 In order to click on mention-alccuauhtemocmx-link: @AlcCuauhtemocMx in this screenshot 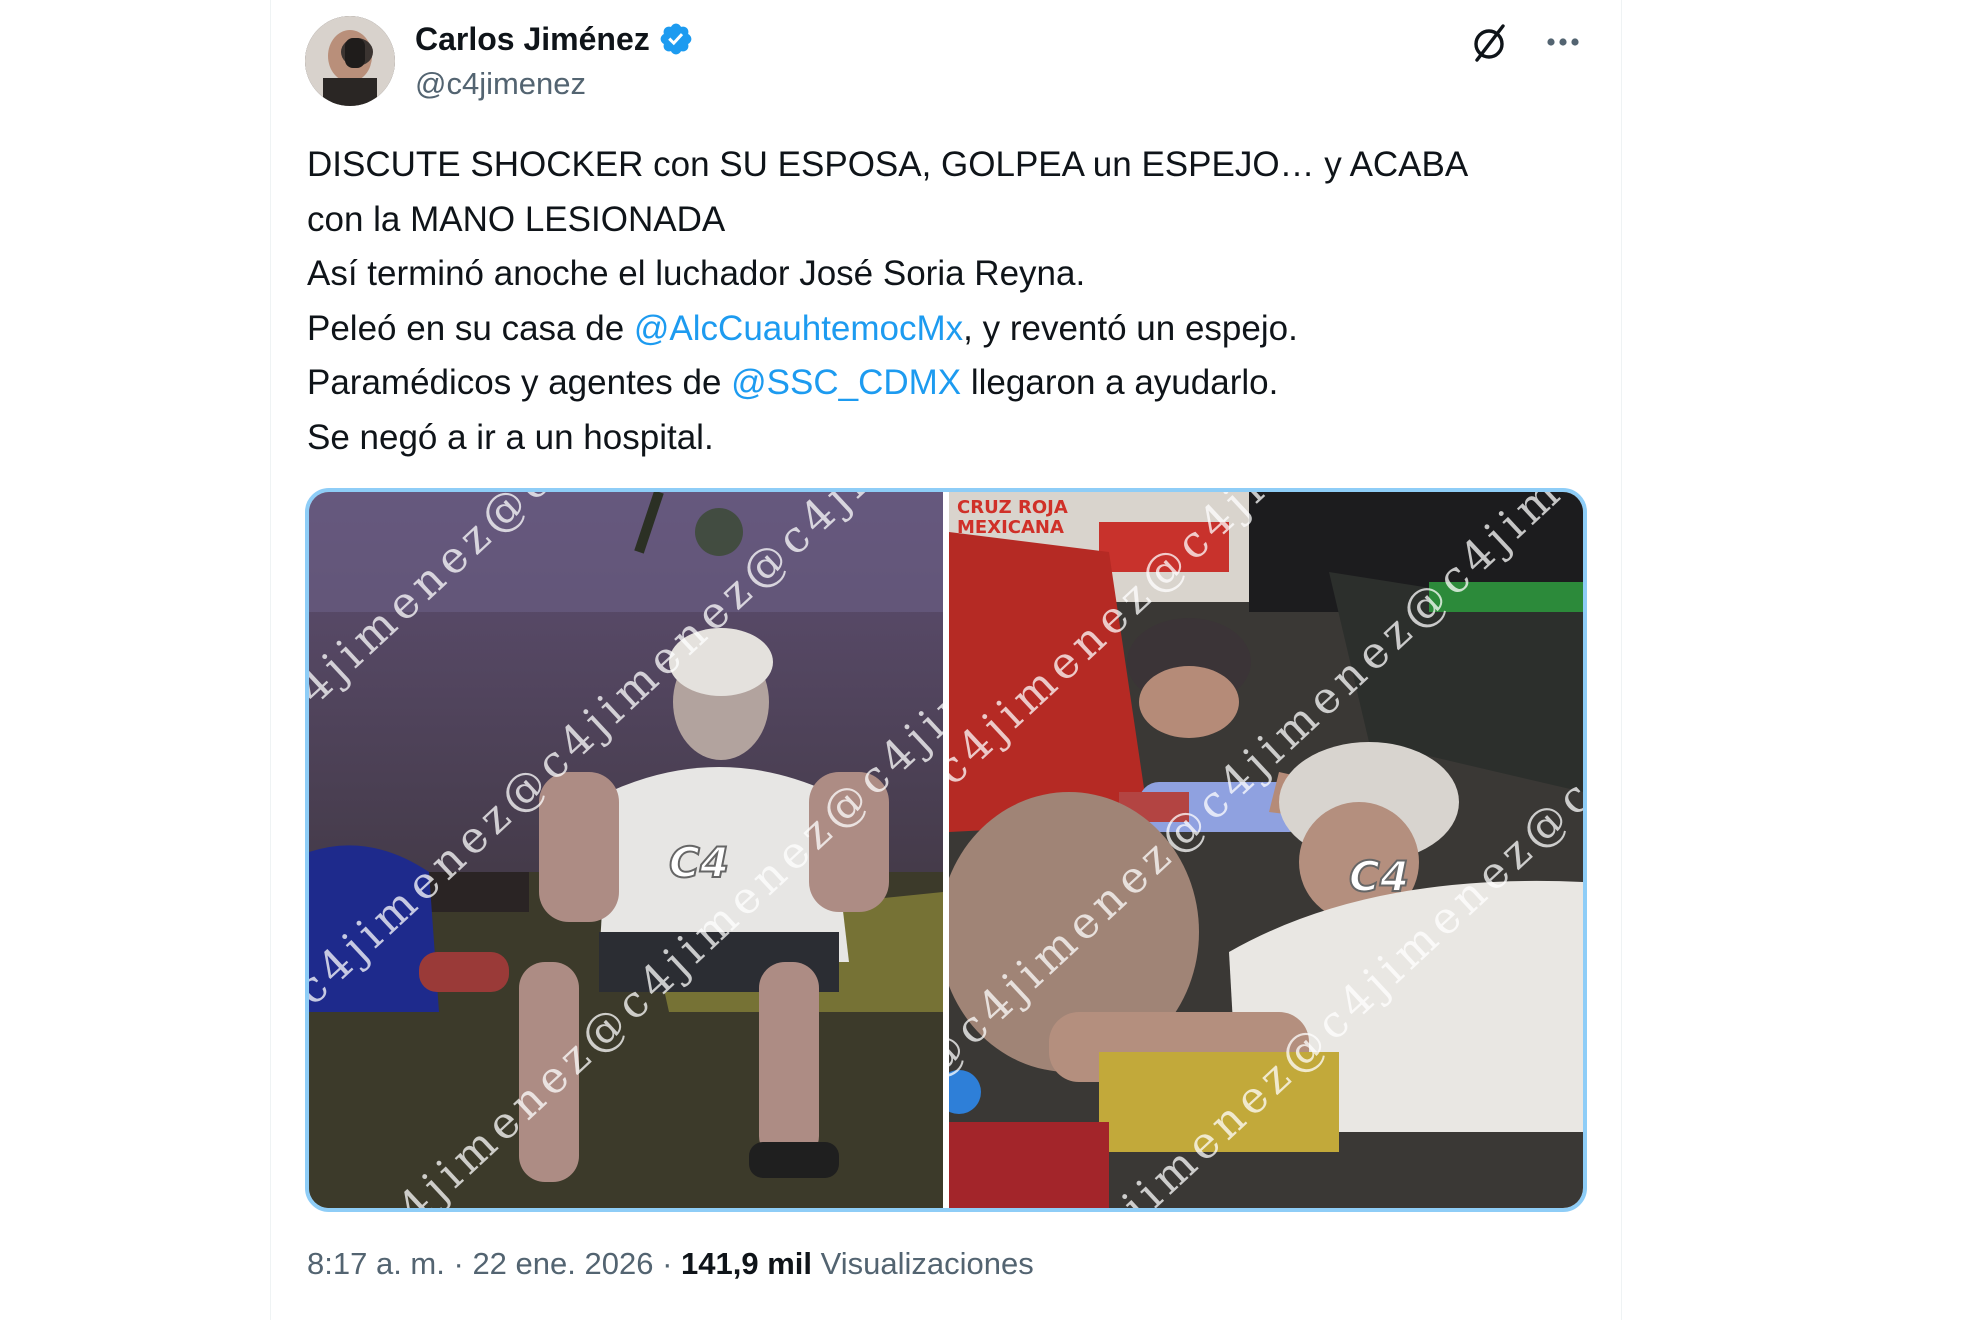, I will do `click(798, 328)`.